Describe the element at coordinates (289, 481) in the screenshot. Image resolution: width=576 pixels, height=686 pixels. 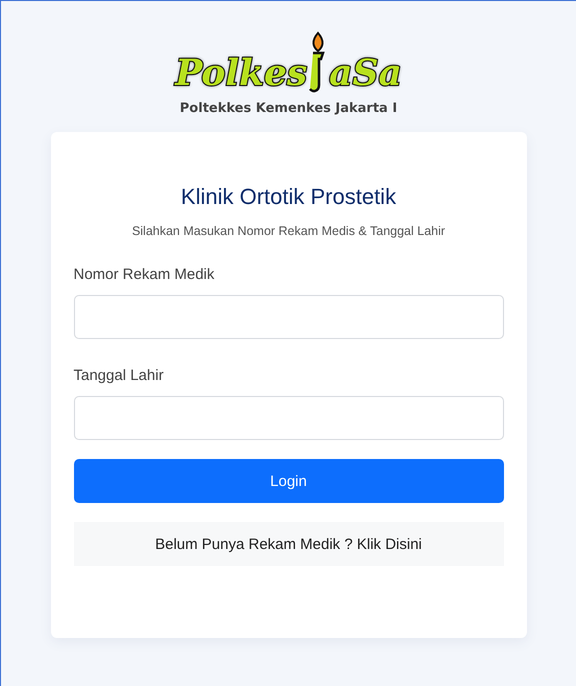
I see `login-button: Login` at that location.